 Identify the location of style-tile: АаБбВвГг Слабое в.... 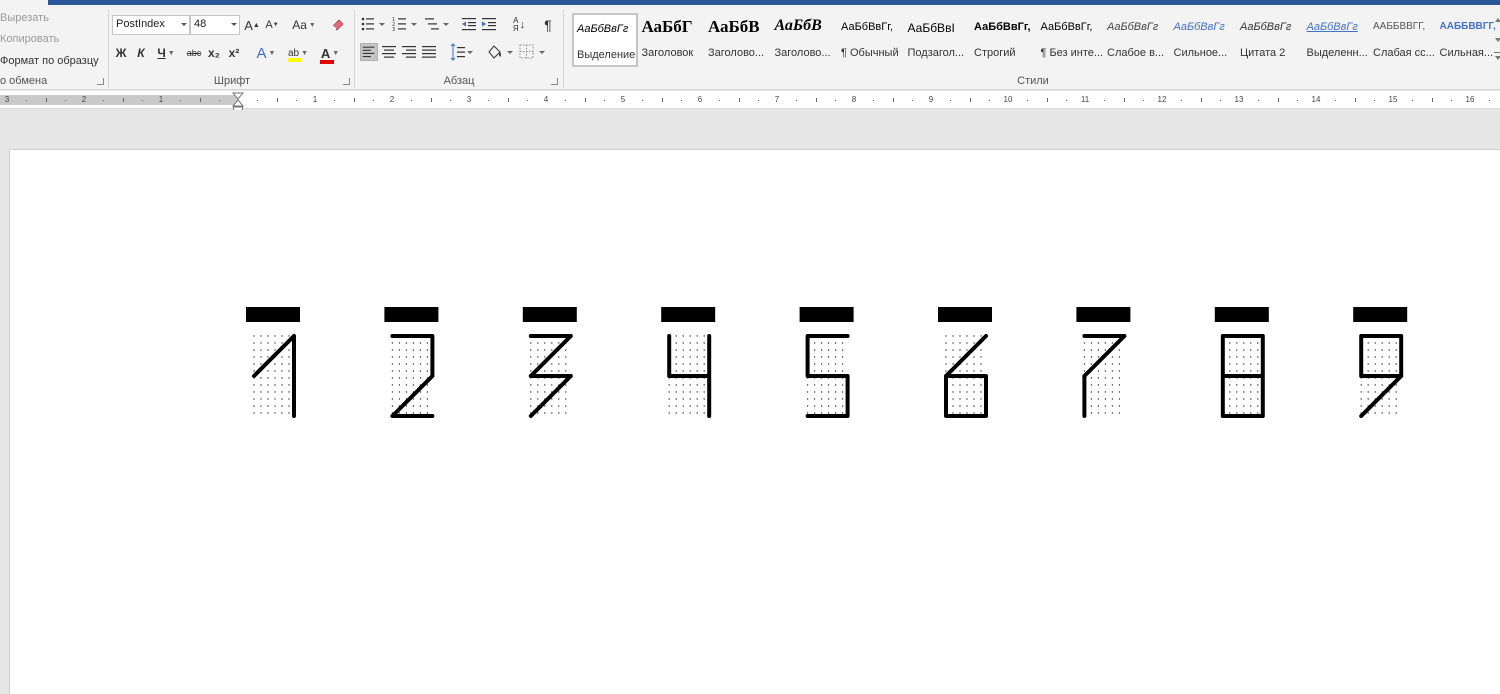
(1137, 40).